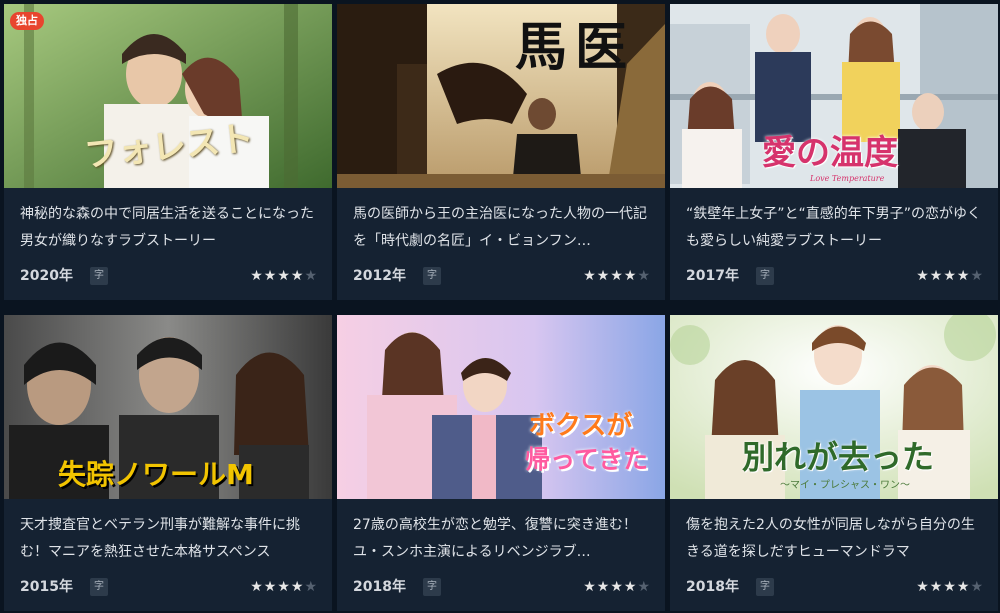  What do you see at coordinates (168, 96) in the screenshot?
I see `thumbnail-image: 独占 フォレスト` at bounding box center [168, 96].